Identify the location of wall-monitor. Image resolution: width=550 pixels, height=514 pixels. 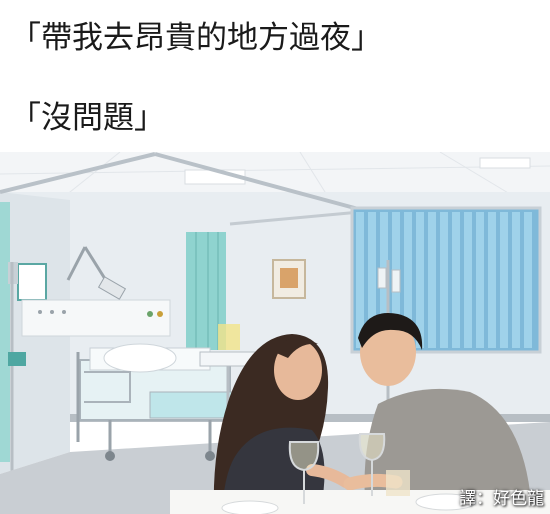
(32, 282).